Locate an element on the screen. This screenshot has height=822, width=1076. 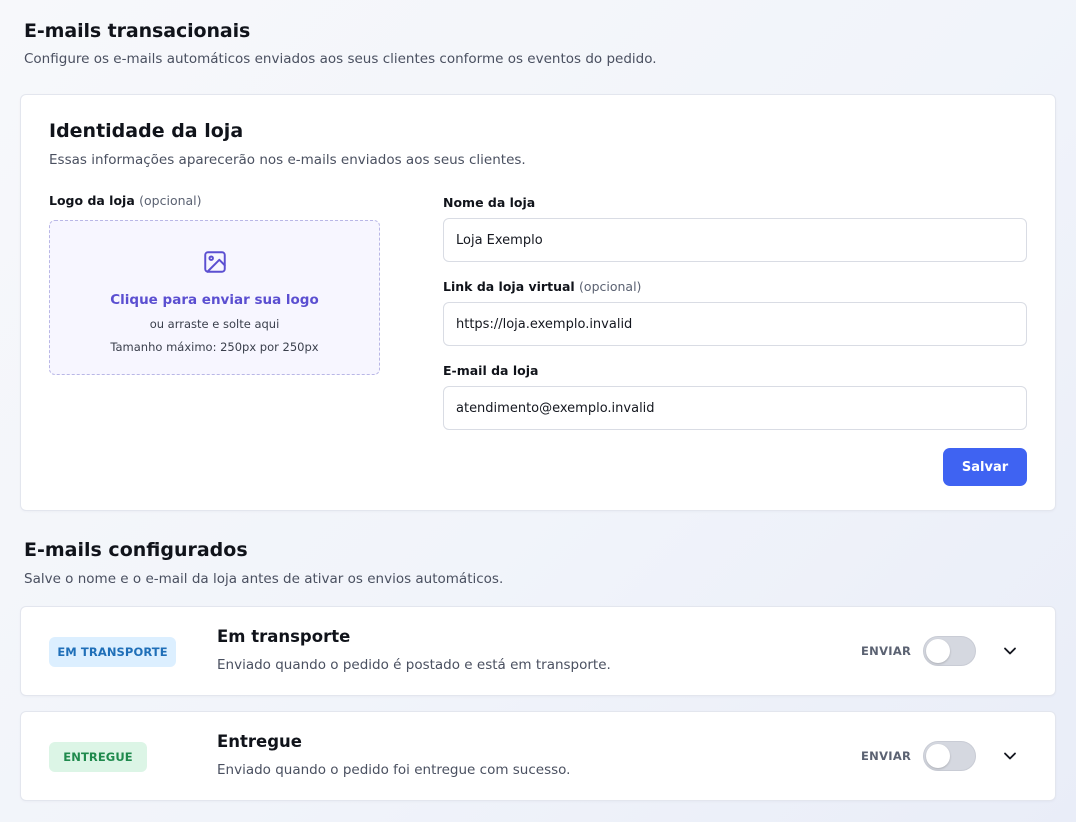
store-link-optional-text: (opcional) is located at coordinates (610, 286).